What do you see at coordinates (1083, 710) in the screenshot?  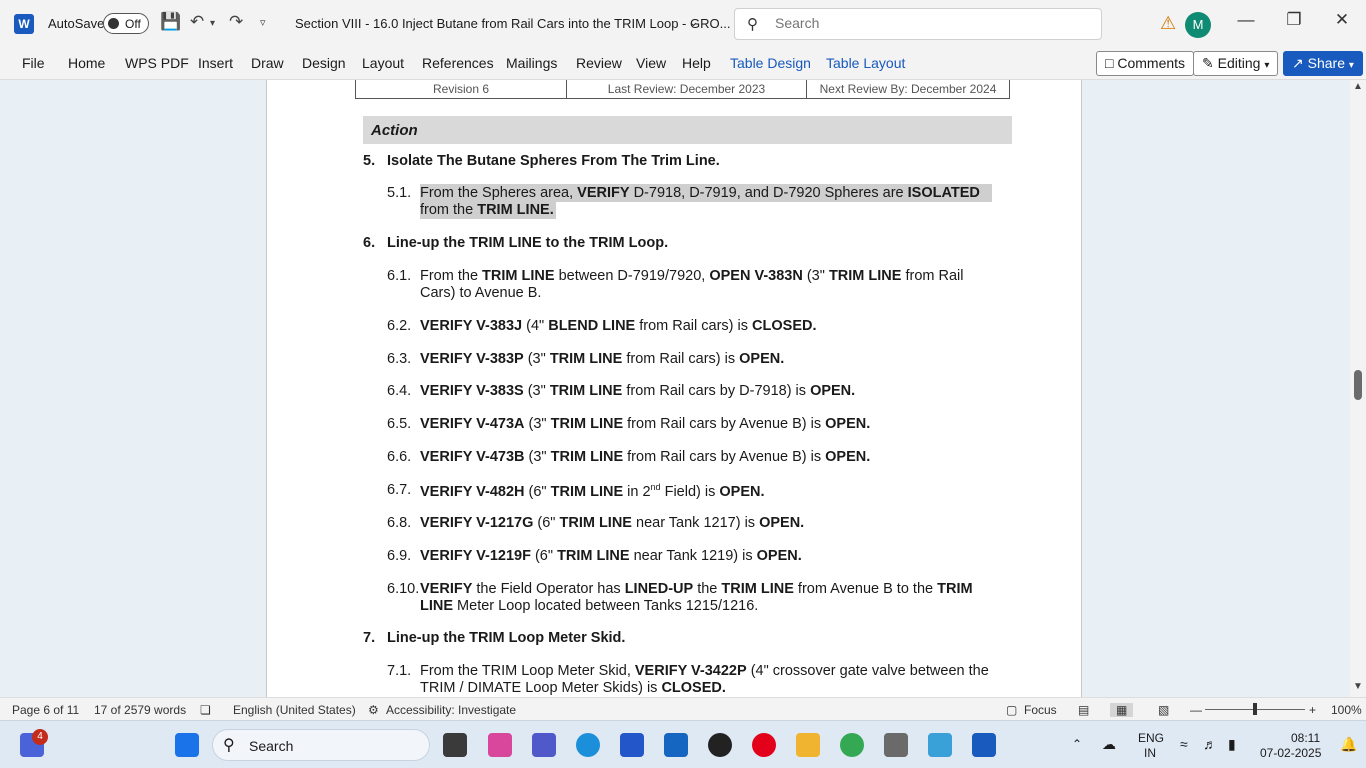 I see `read-mode-icon: ▤` at bounding box center [1083, 710].